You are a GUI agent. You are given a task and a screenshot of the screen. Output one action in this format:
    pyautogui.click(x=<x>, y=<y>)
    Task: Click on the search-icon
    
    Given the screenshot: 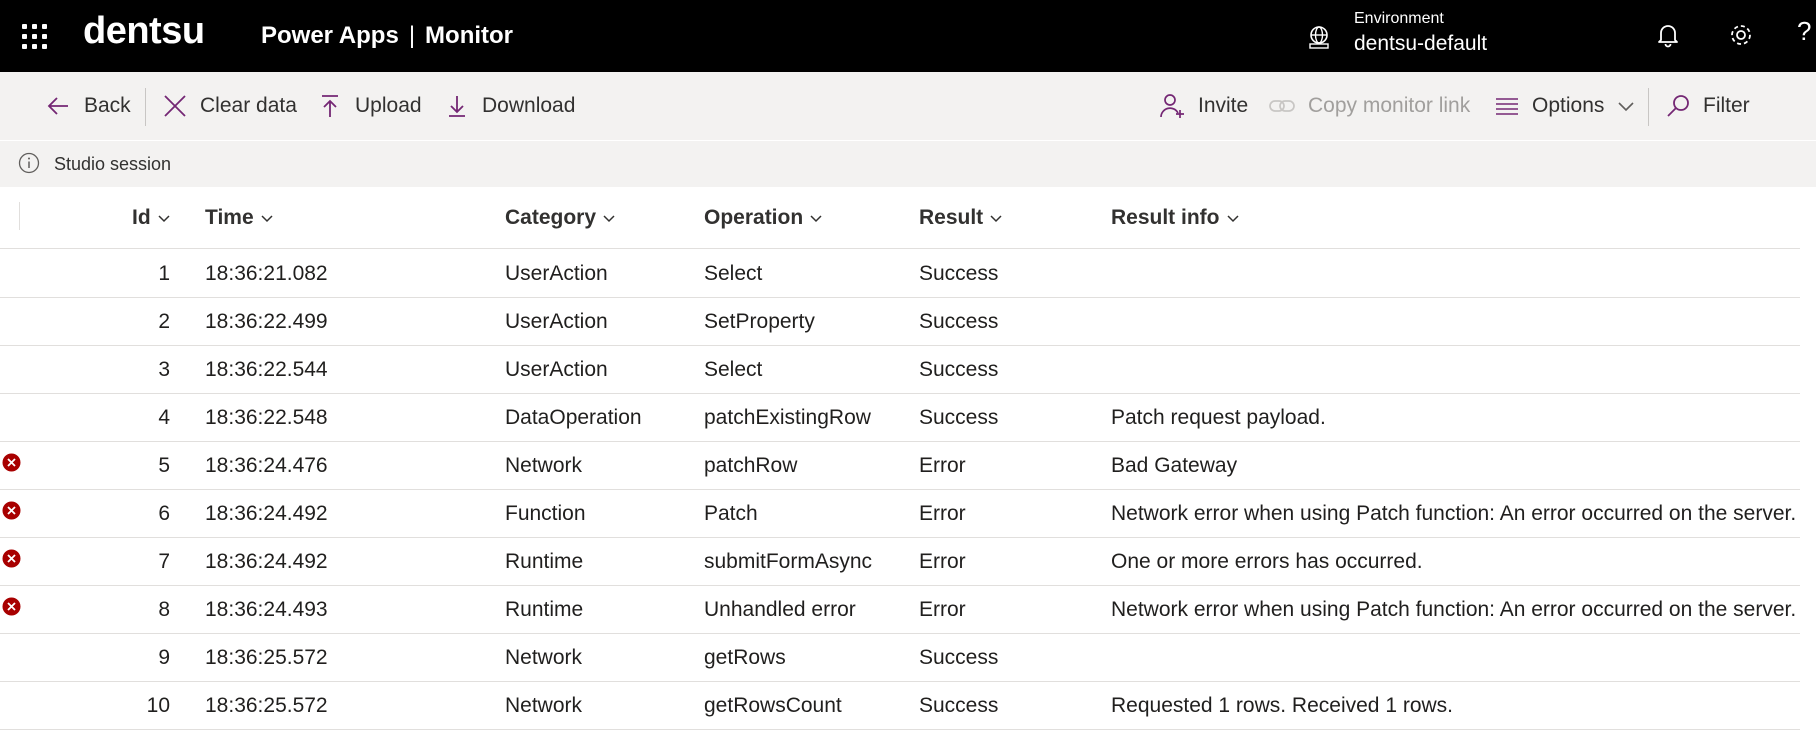 What is the action you would take?
    pyautogui.click(x=1678, y=106)
    